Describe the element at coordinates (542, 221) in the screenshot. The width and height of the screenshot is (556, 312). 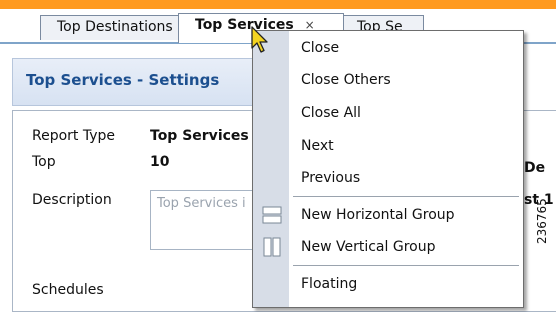
I see `figure-number: 236765` at that location.